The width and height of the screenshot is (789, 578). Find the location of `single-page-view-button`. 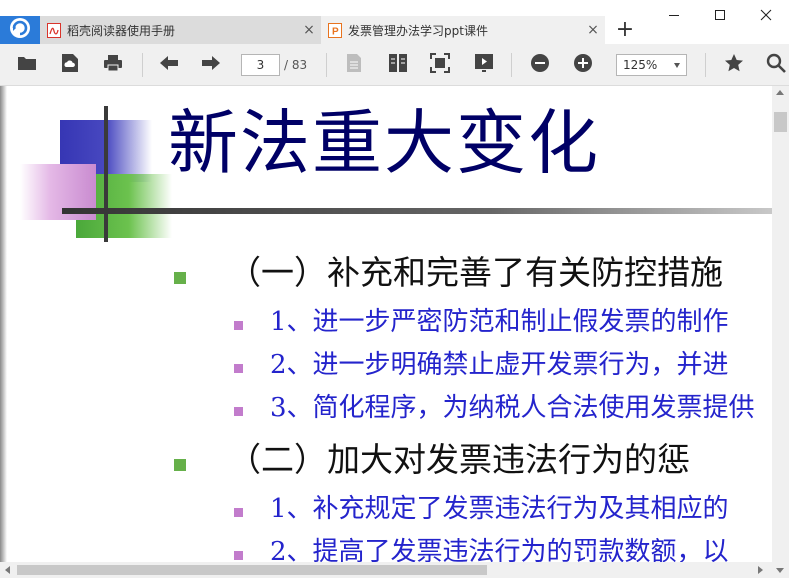

single-page-view-button is located at coordinates (354, 65).